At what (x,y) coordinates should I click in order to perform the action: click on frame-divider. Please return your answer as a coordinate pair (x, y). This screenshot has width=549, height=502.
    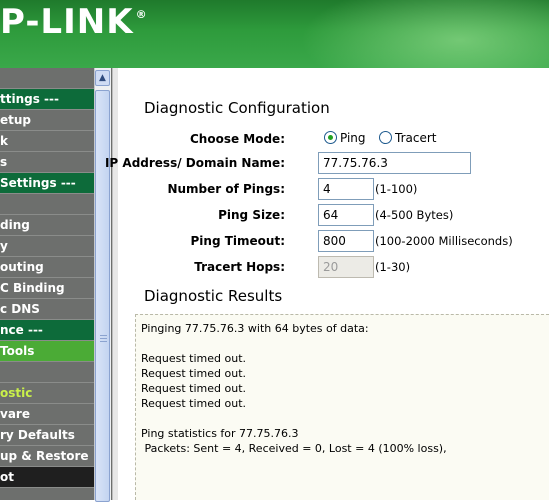
    Looking at the image, I should click on (115, 284).